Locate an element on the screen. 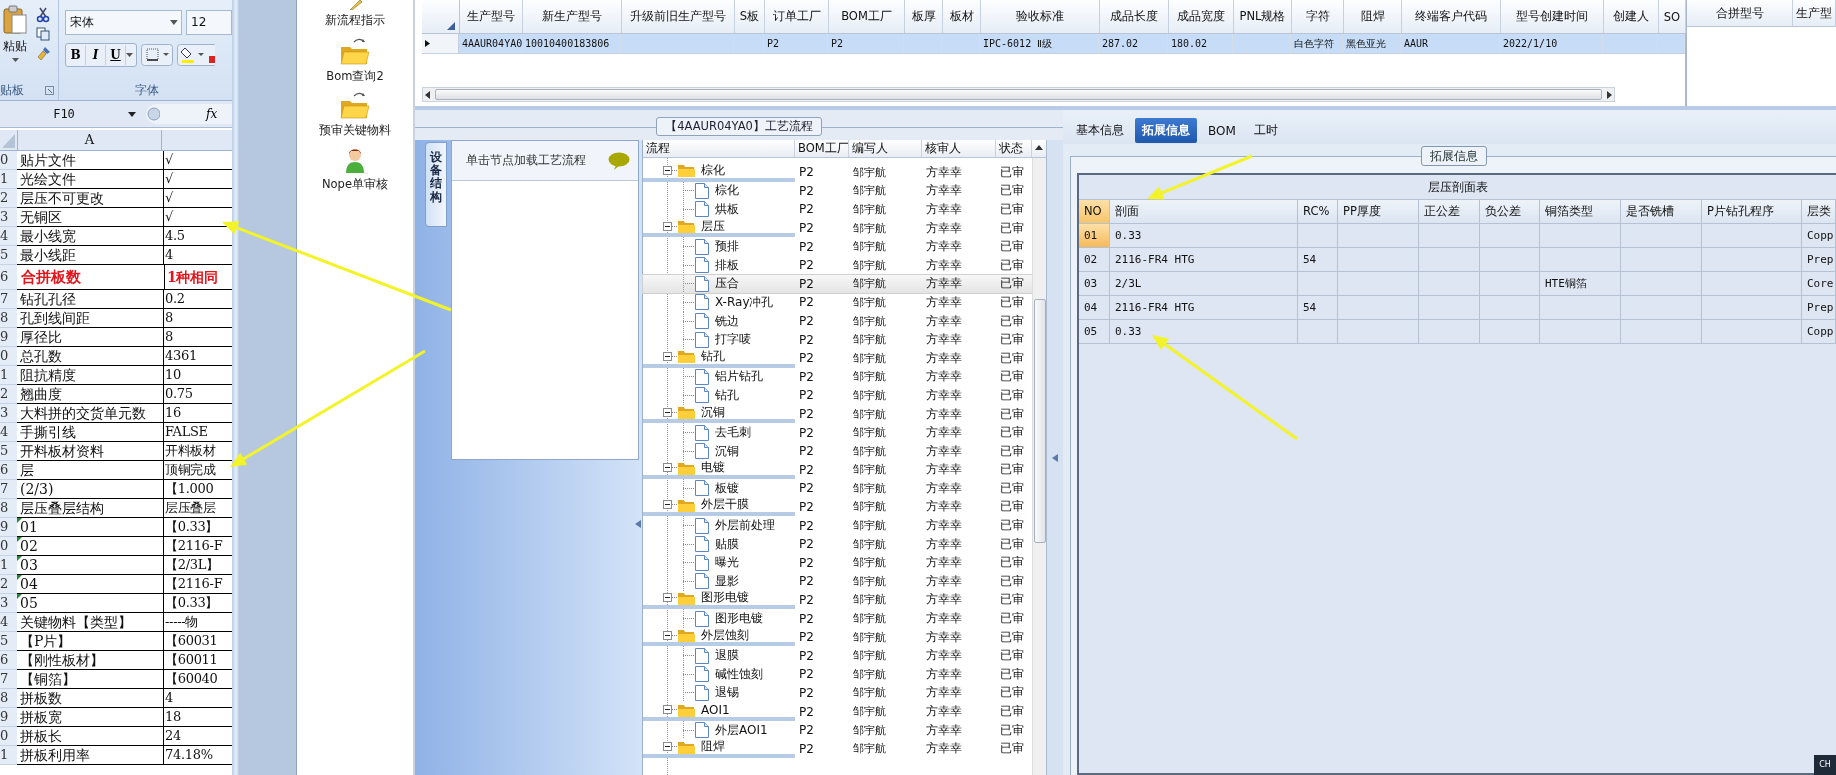 Image resolution: width=1836 pixels, height=775 pixels. column-header: 板材 is located at coordinates (962, 16).